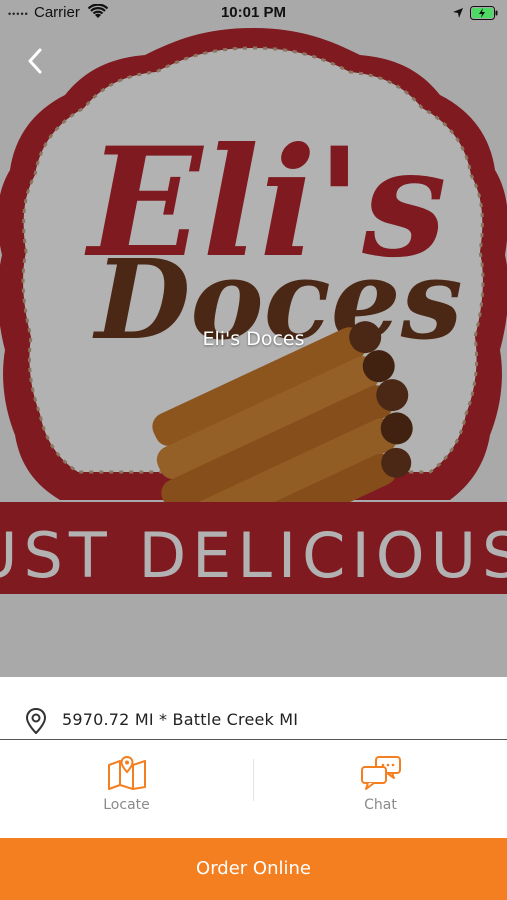  I want to click on status-time: 10:01 PM, so click(253, 12).